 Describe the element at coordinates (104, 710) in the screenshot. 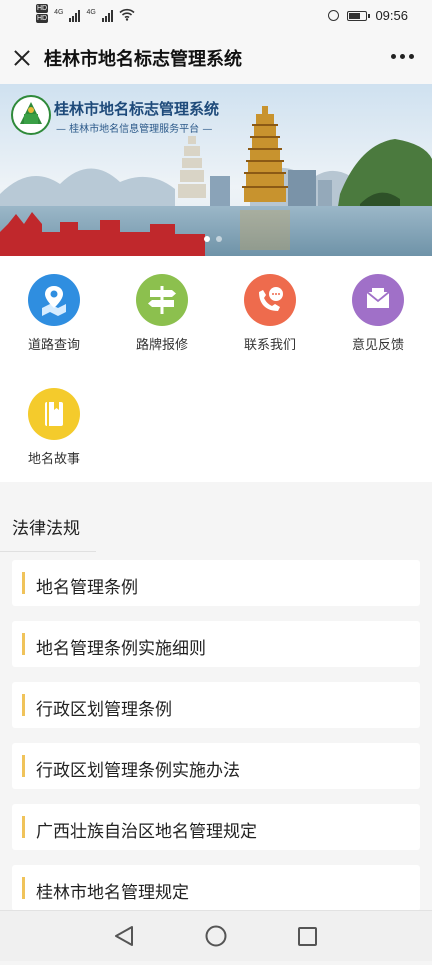

I see `law-item-title: 行政区划管理条例` at that location.